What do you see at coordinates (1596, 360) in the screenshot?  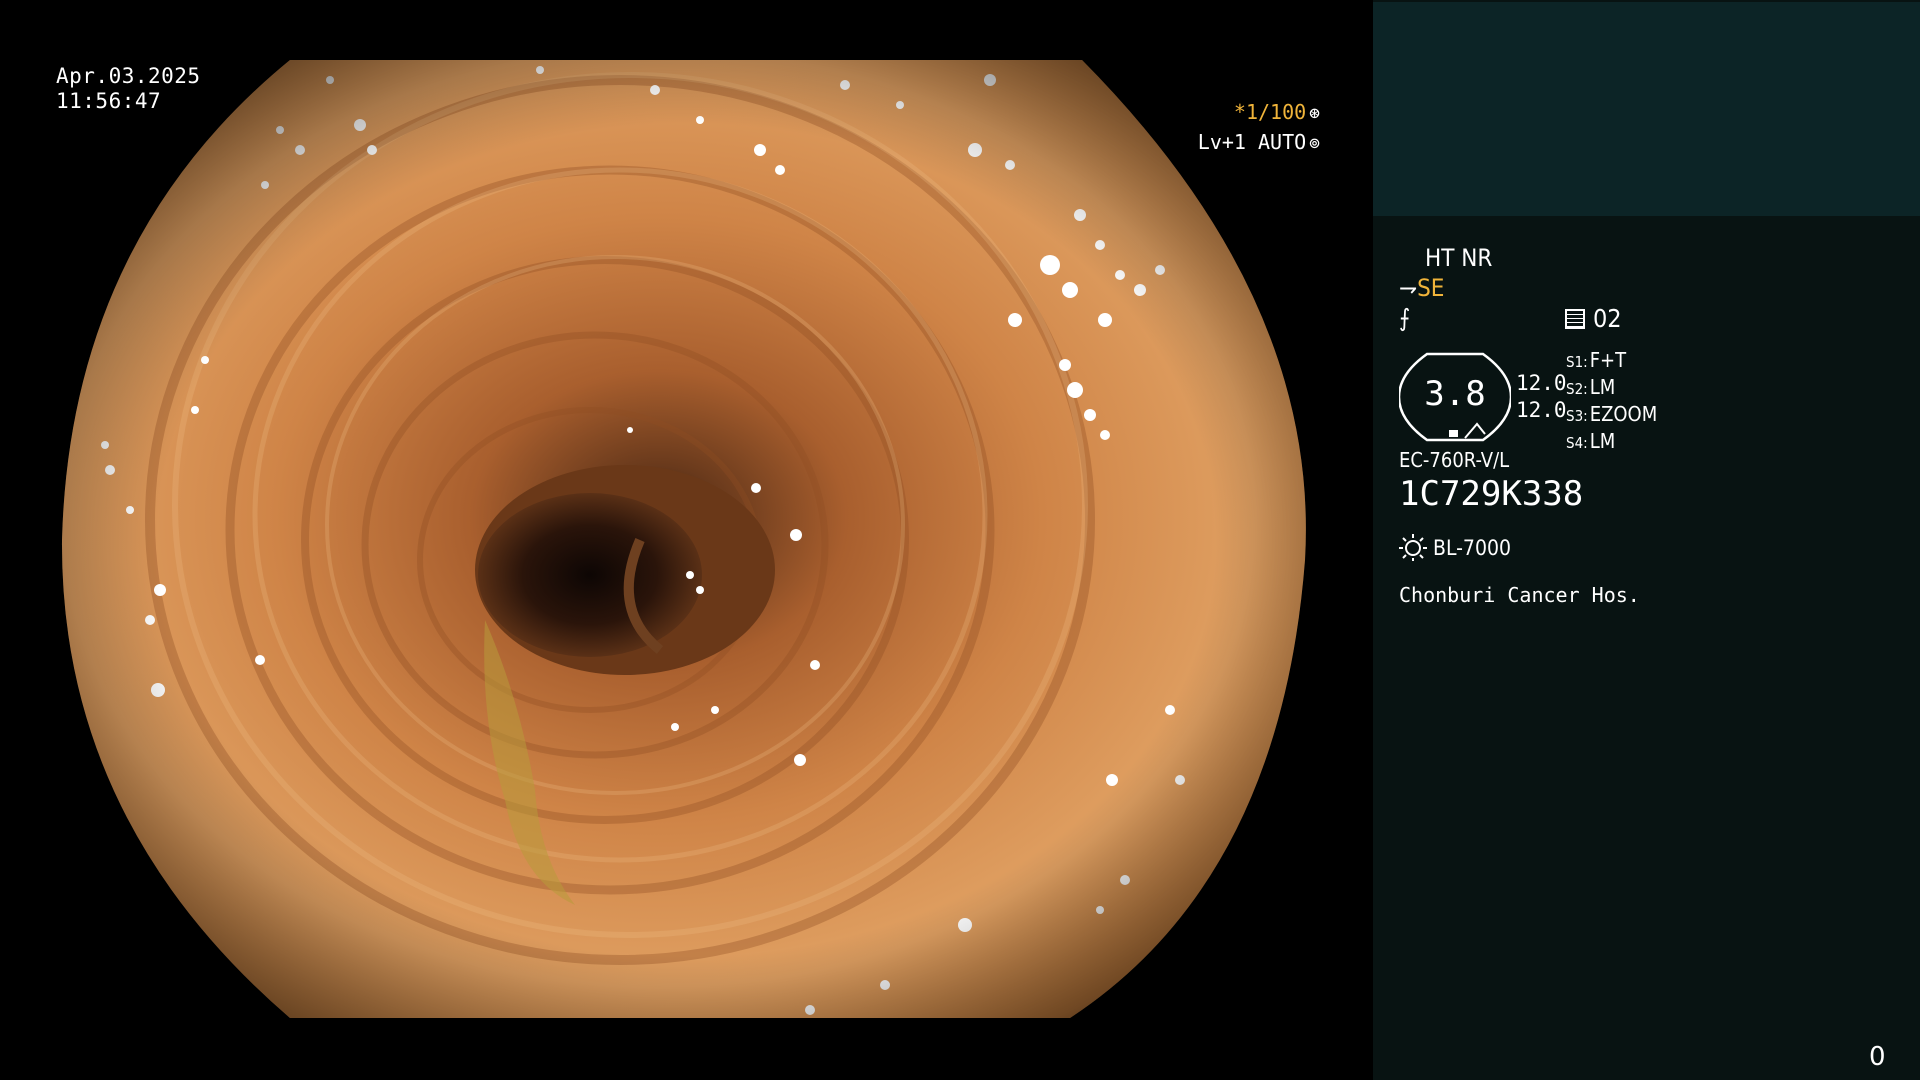 I see `setting-row: S1: F+T` at bounding box center [1596, 360].